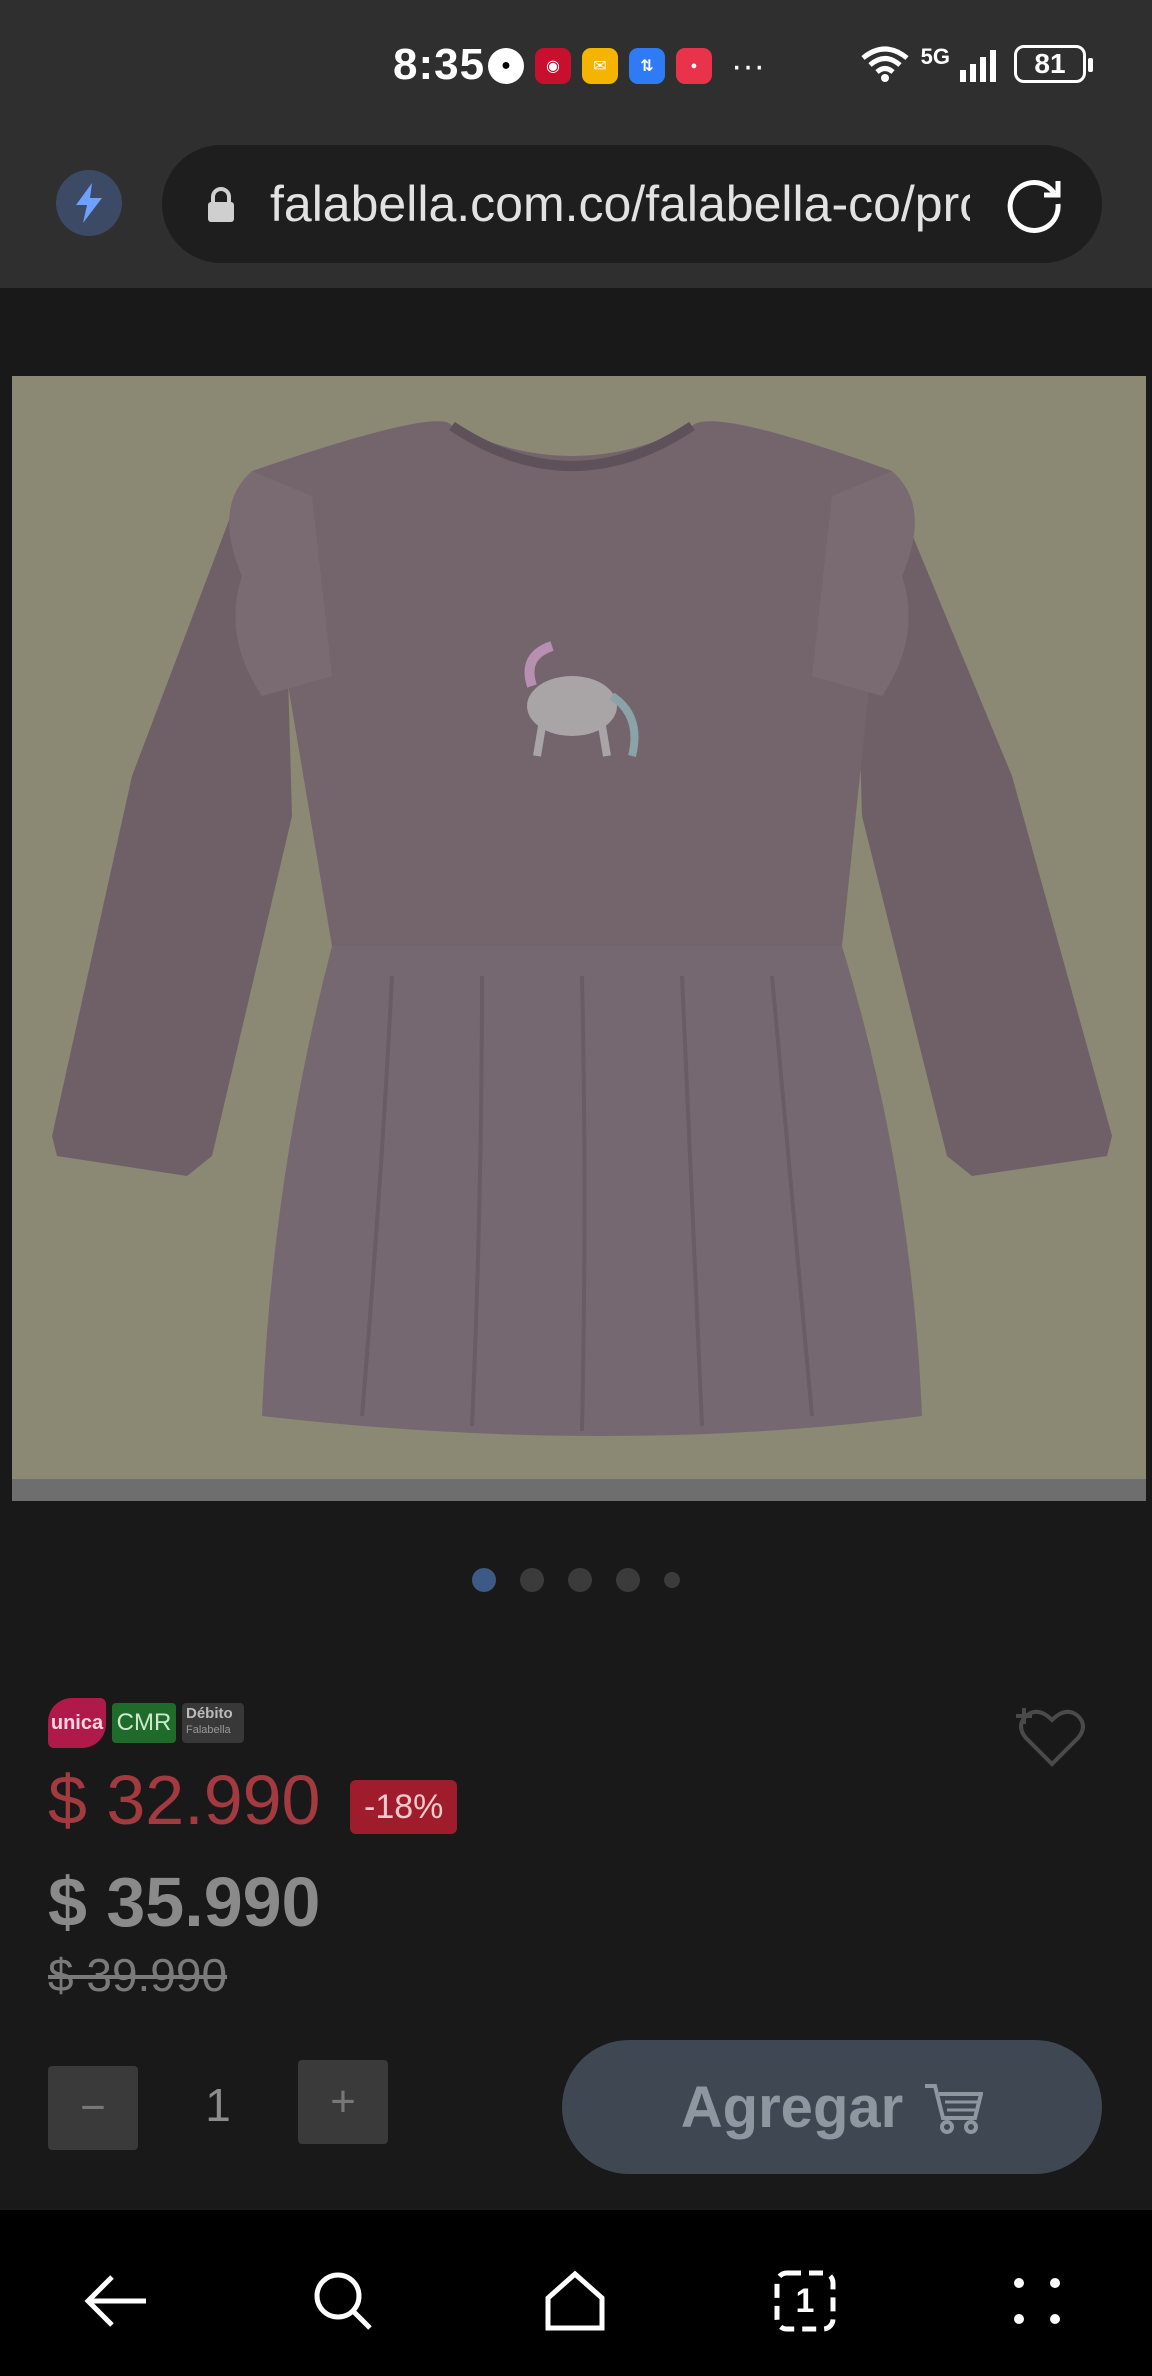 The width and height of the screenshot is (1152, 2376). I want to click on status-bar: 8:35 ● ◉ ✉ ⇅ ● ··· 5G 81, so click(576, 67).